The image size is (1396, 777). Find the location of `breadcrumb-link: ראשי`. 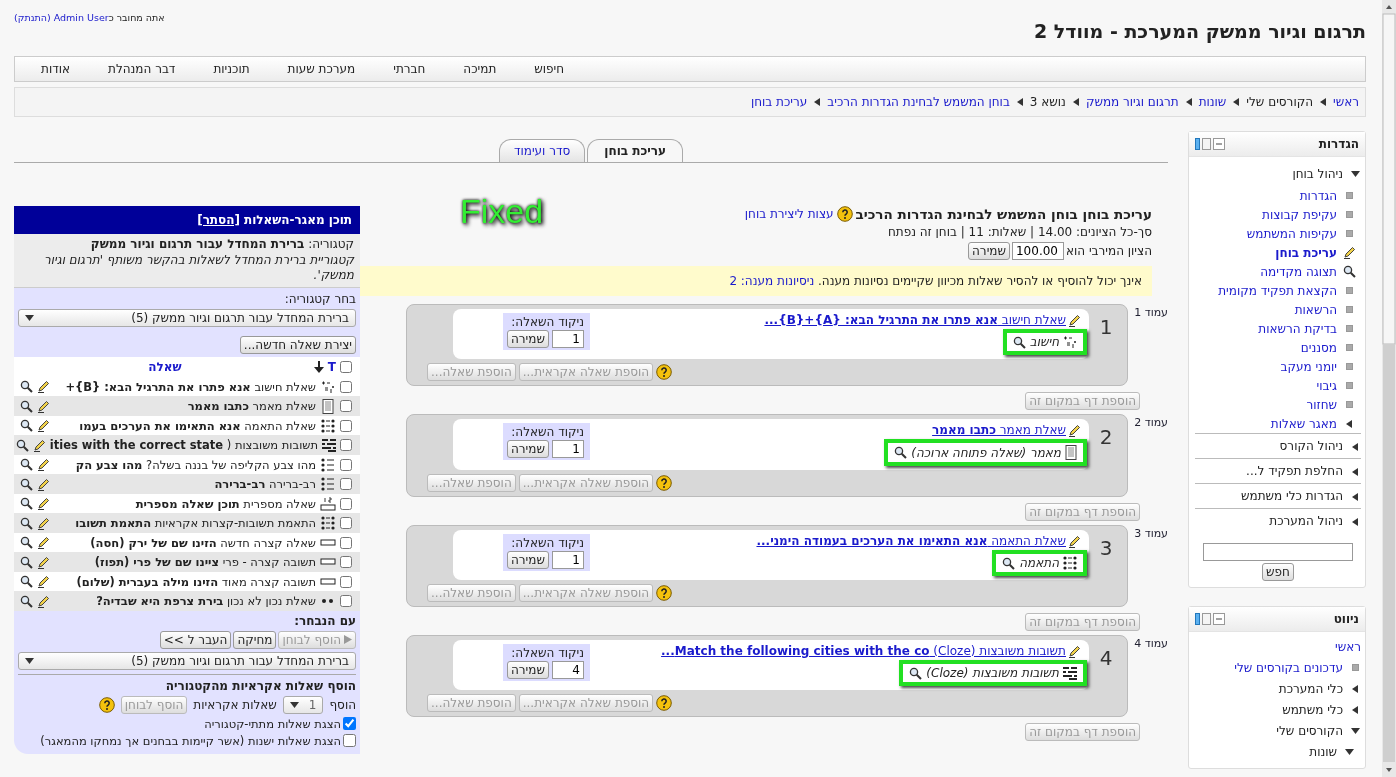

breadcrumb-link: ראשי is located at coordinates (1346, 102).